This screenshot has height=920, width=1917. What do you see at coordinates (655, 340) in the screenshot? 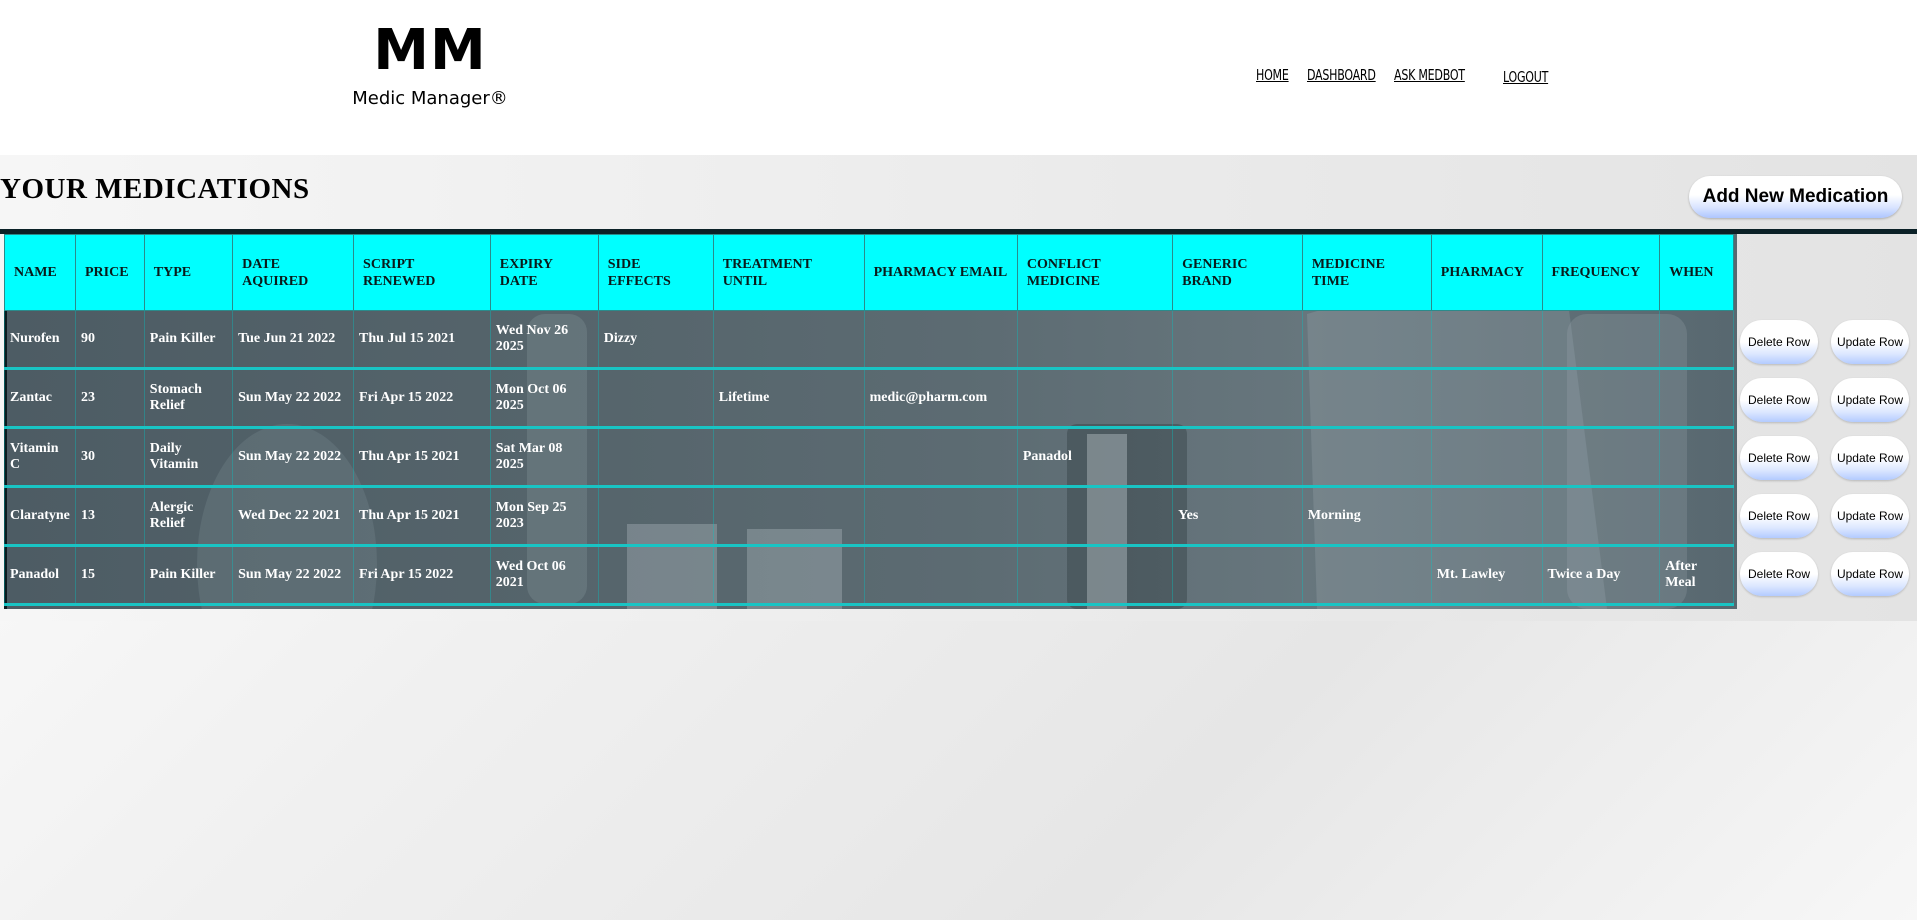
I see `cell-side-effects: Dizzy` at bounding box center [655, 340].